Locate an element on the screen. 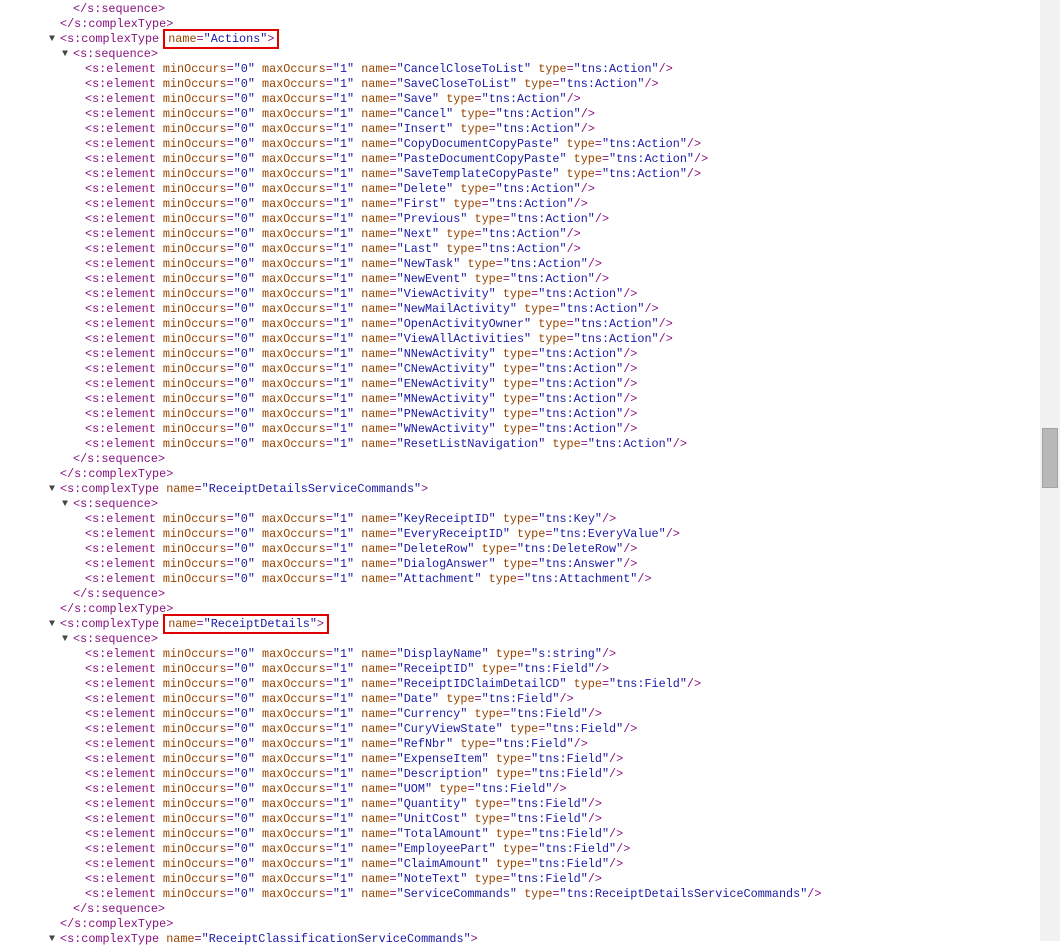 The height and width of the screenshot is (947, 1060). vertical-scrollbar is located at coordinates (1050, 470).